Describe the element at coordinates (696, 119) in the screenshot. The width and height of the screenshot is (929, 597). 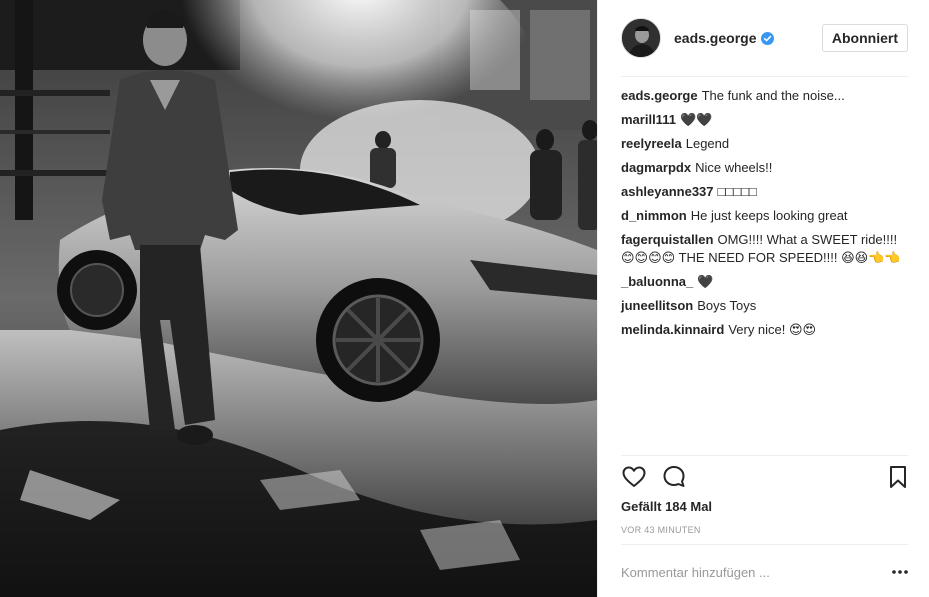
I see `comment-text: 🖤🖤` at that location.